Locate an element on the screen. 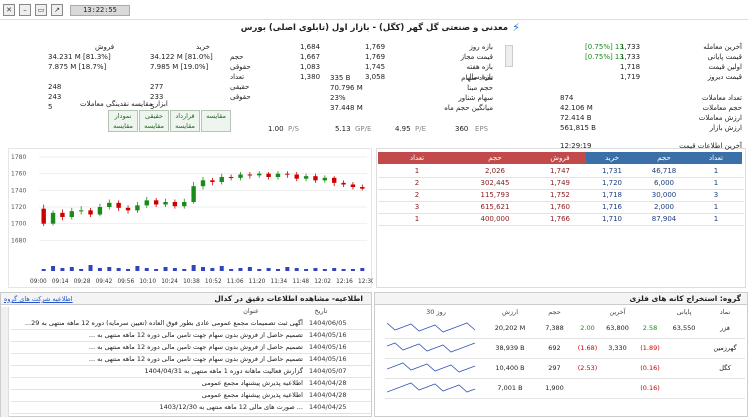 This screenshot has width=748, height=417. chart-x-tick: 11:48 is located at coordinates (300, 282).